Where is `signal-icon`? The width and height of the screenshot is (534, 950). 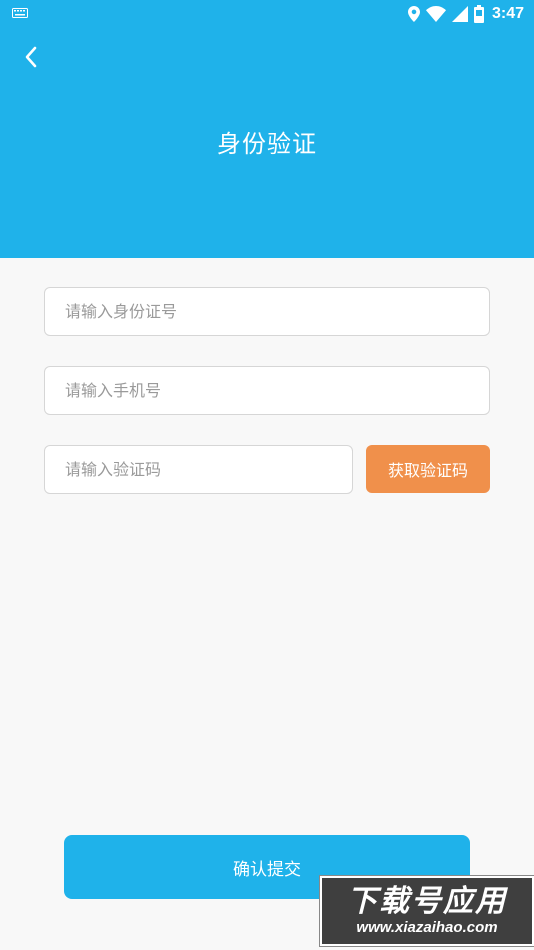 signal-icon is located at coordinates (459, 14).